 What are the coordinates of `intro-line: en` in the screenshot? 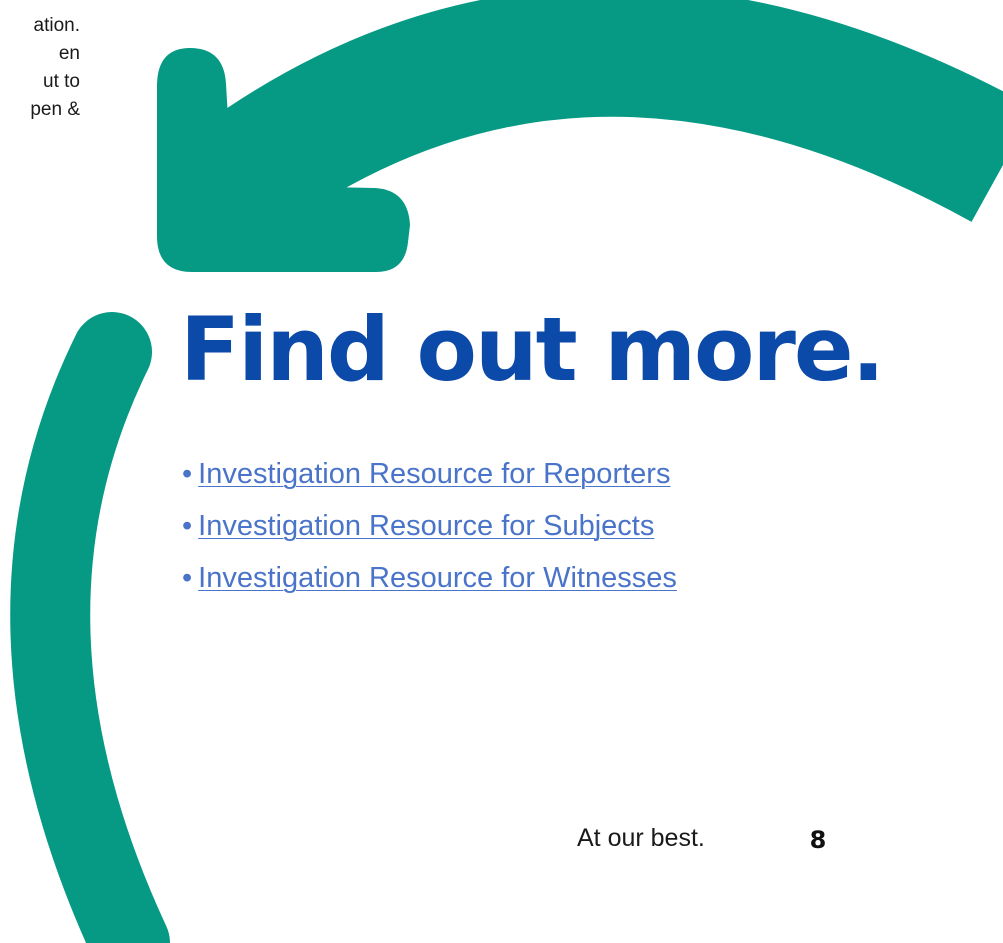 It's located at (69, 53).